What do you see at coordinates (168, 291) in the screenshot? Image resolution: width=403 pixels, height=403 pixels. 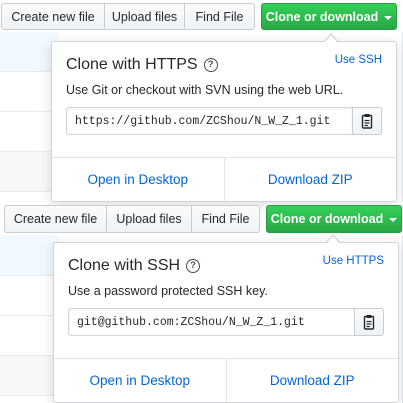 I see `clone-description: Use a password protected SSH key.` at bounding box center [168, 291].